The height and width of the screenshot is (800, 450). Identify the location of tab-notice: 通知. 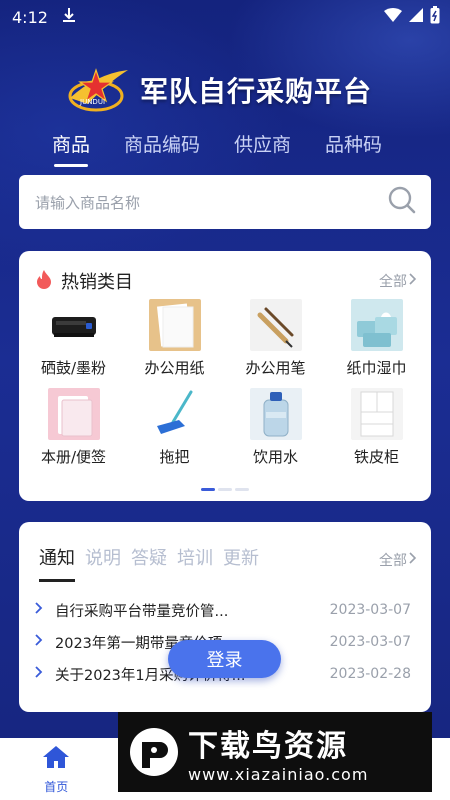
(57, 563).